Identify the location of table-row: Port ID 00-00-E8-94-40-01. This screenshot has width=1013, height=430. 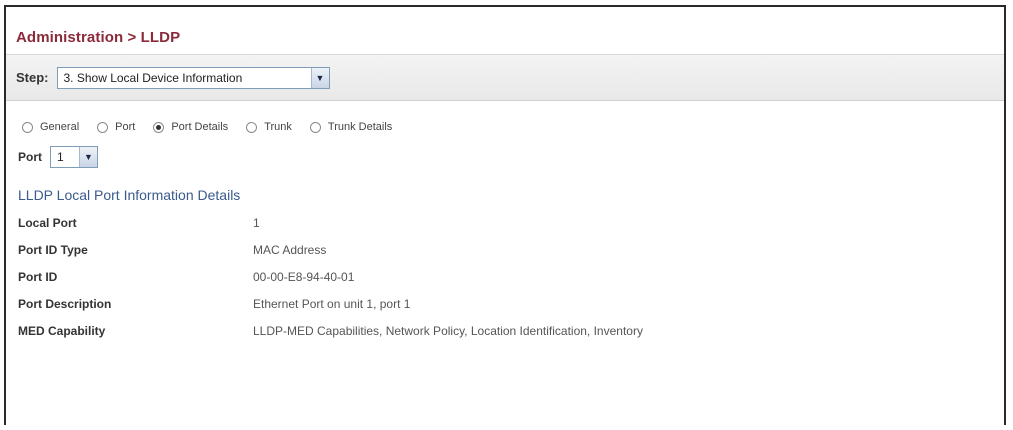
(329, 276).